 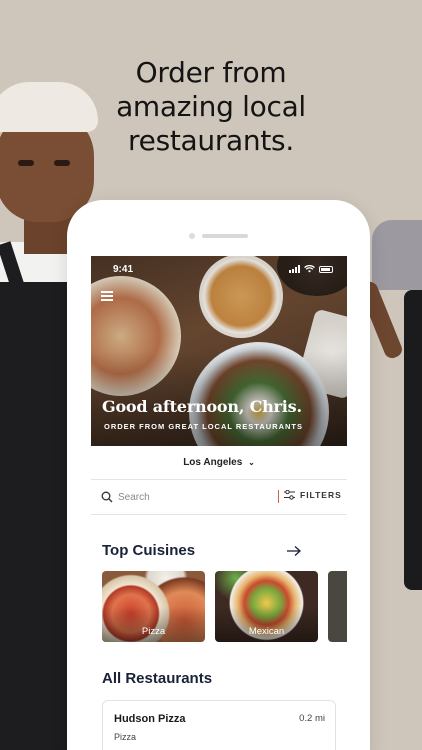 I want to click on top-cuisines-title: Top Cuisines, so click(x=149, y=550).